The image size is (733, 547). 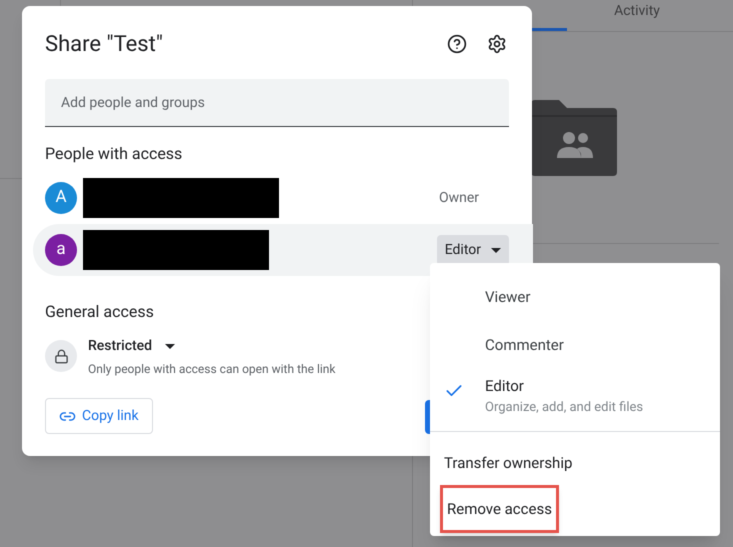 I want to click on add-people-field: Add people and groups, so click(x=277, y=103).